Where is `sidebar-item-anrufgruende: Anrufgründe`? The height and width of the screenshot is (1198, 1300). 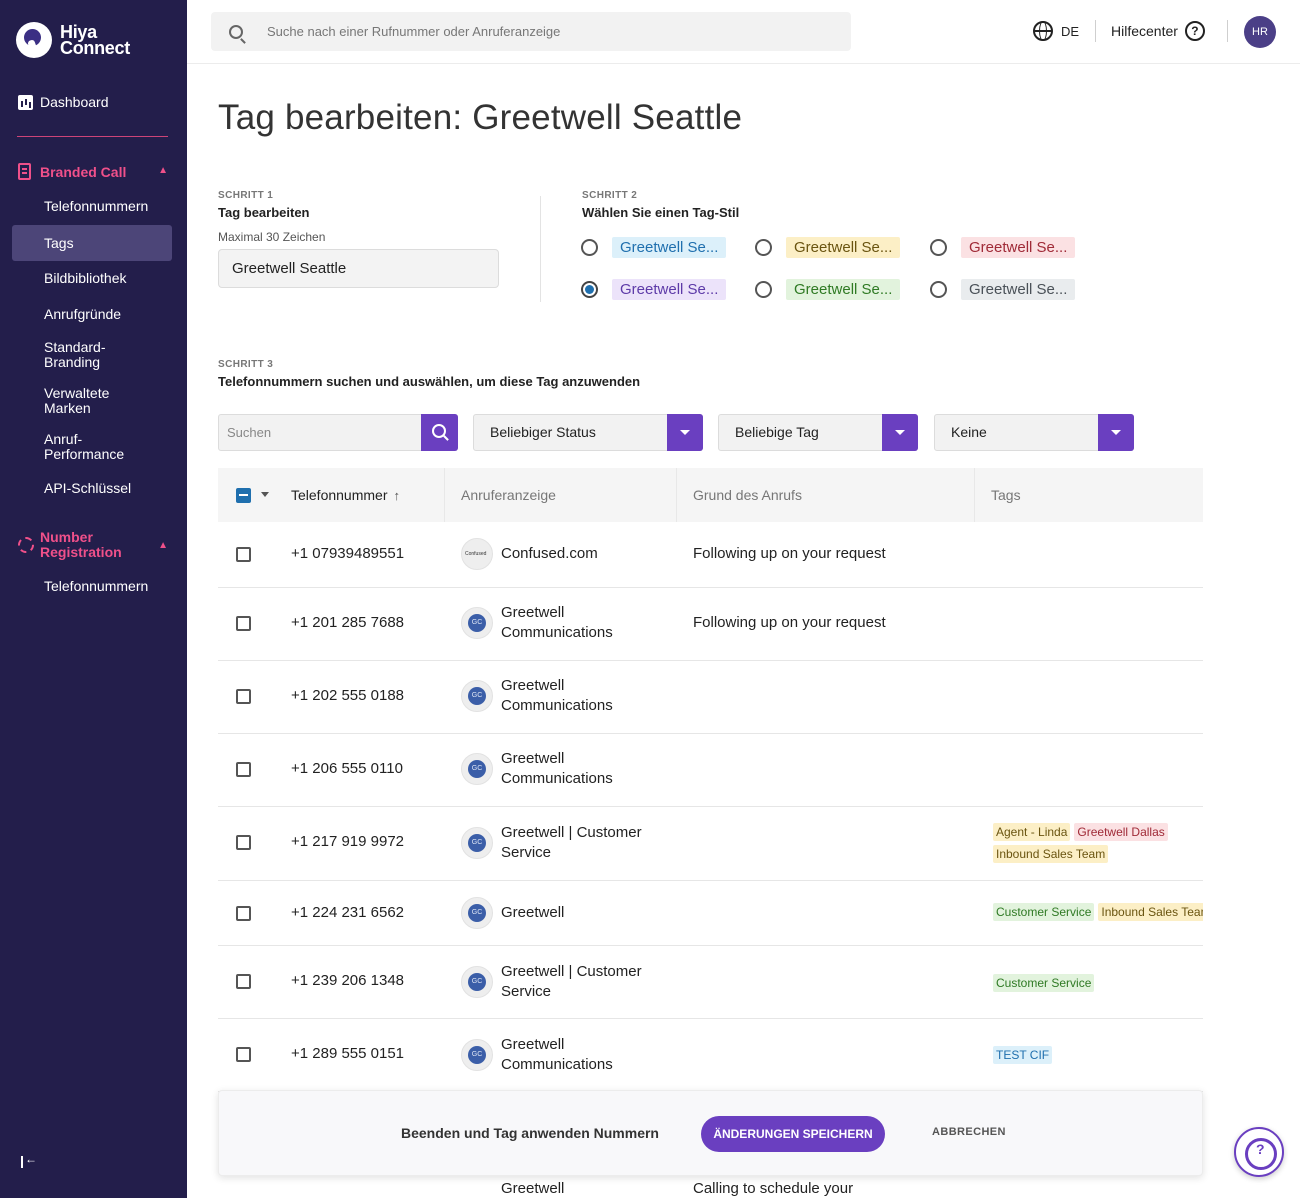
sidebar-item-anrufgruende: Anrufgründe is located at coordinates (92, 314).